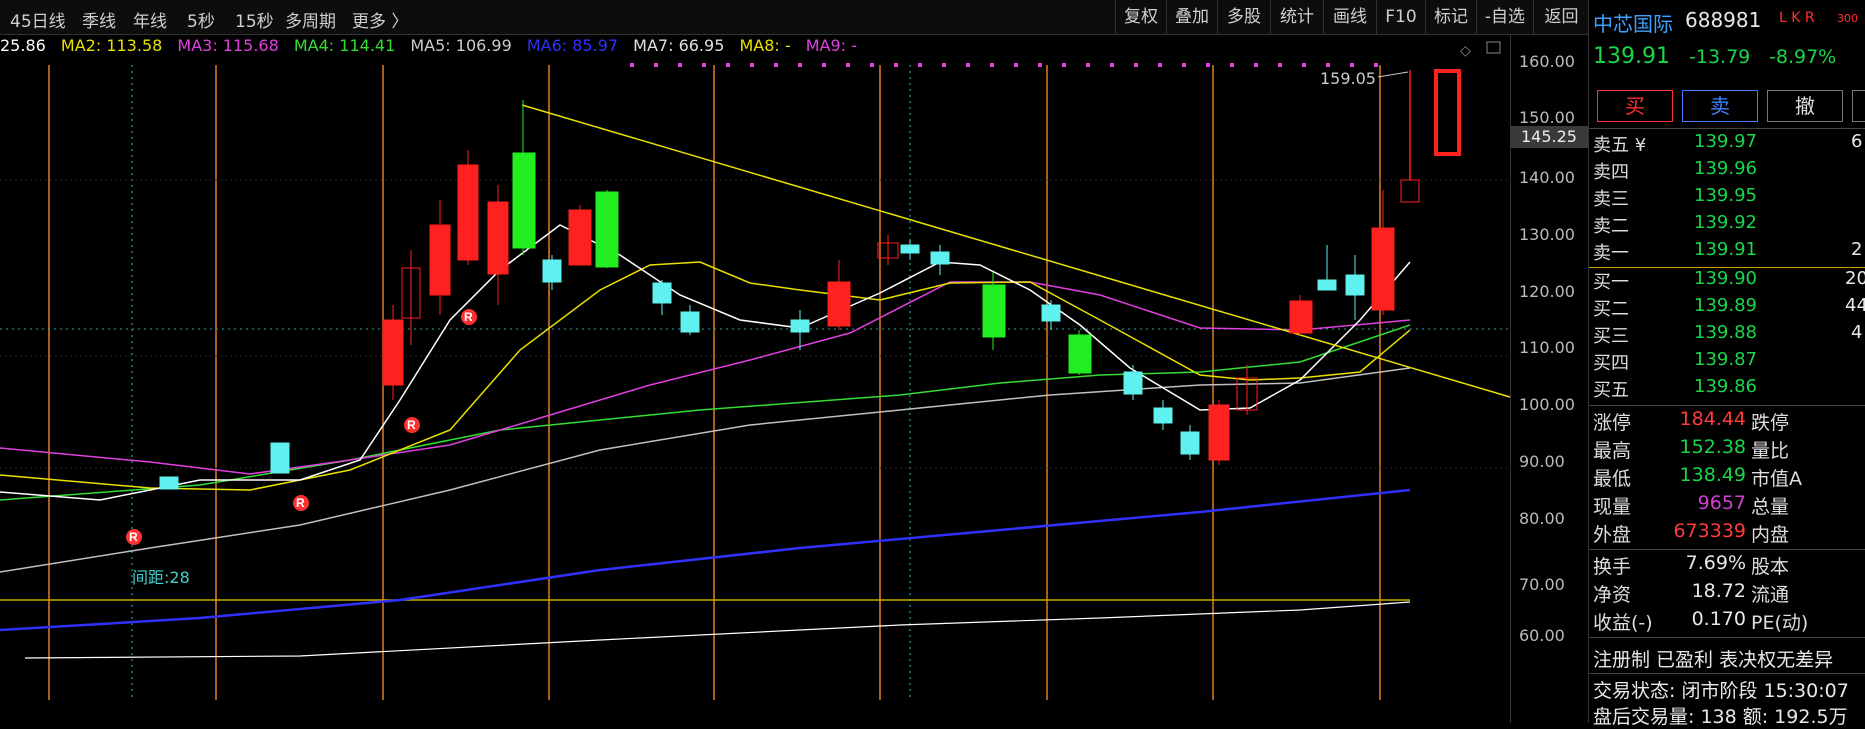  What do you see at coordinates (1549, 137) in the screenshot?
I see `cursor-price-tag: 145.25` at bounding box center [1549, 137].